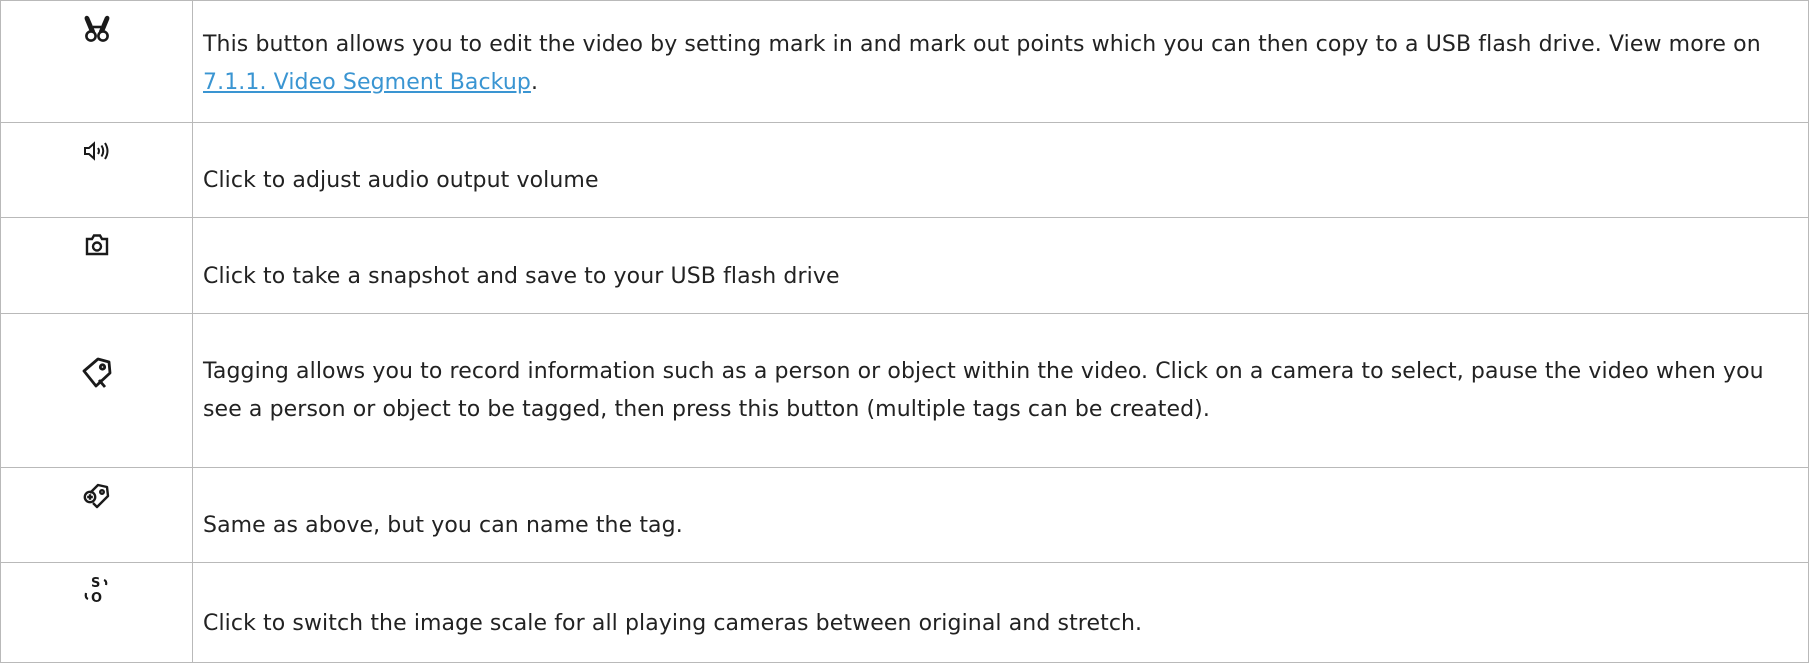  Describe the element at coordinates (95, 583) in the screenshot. I see `svg-text: S` at that location.